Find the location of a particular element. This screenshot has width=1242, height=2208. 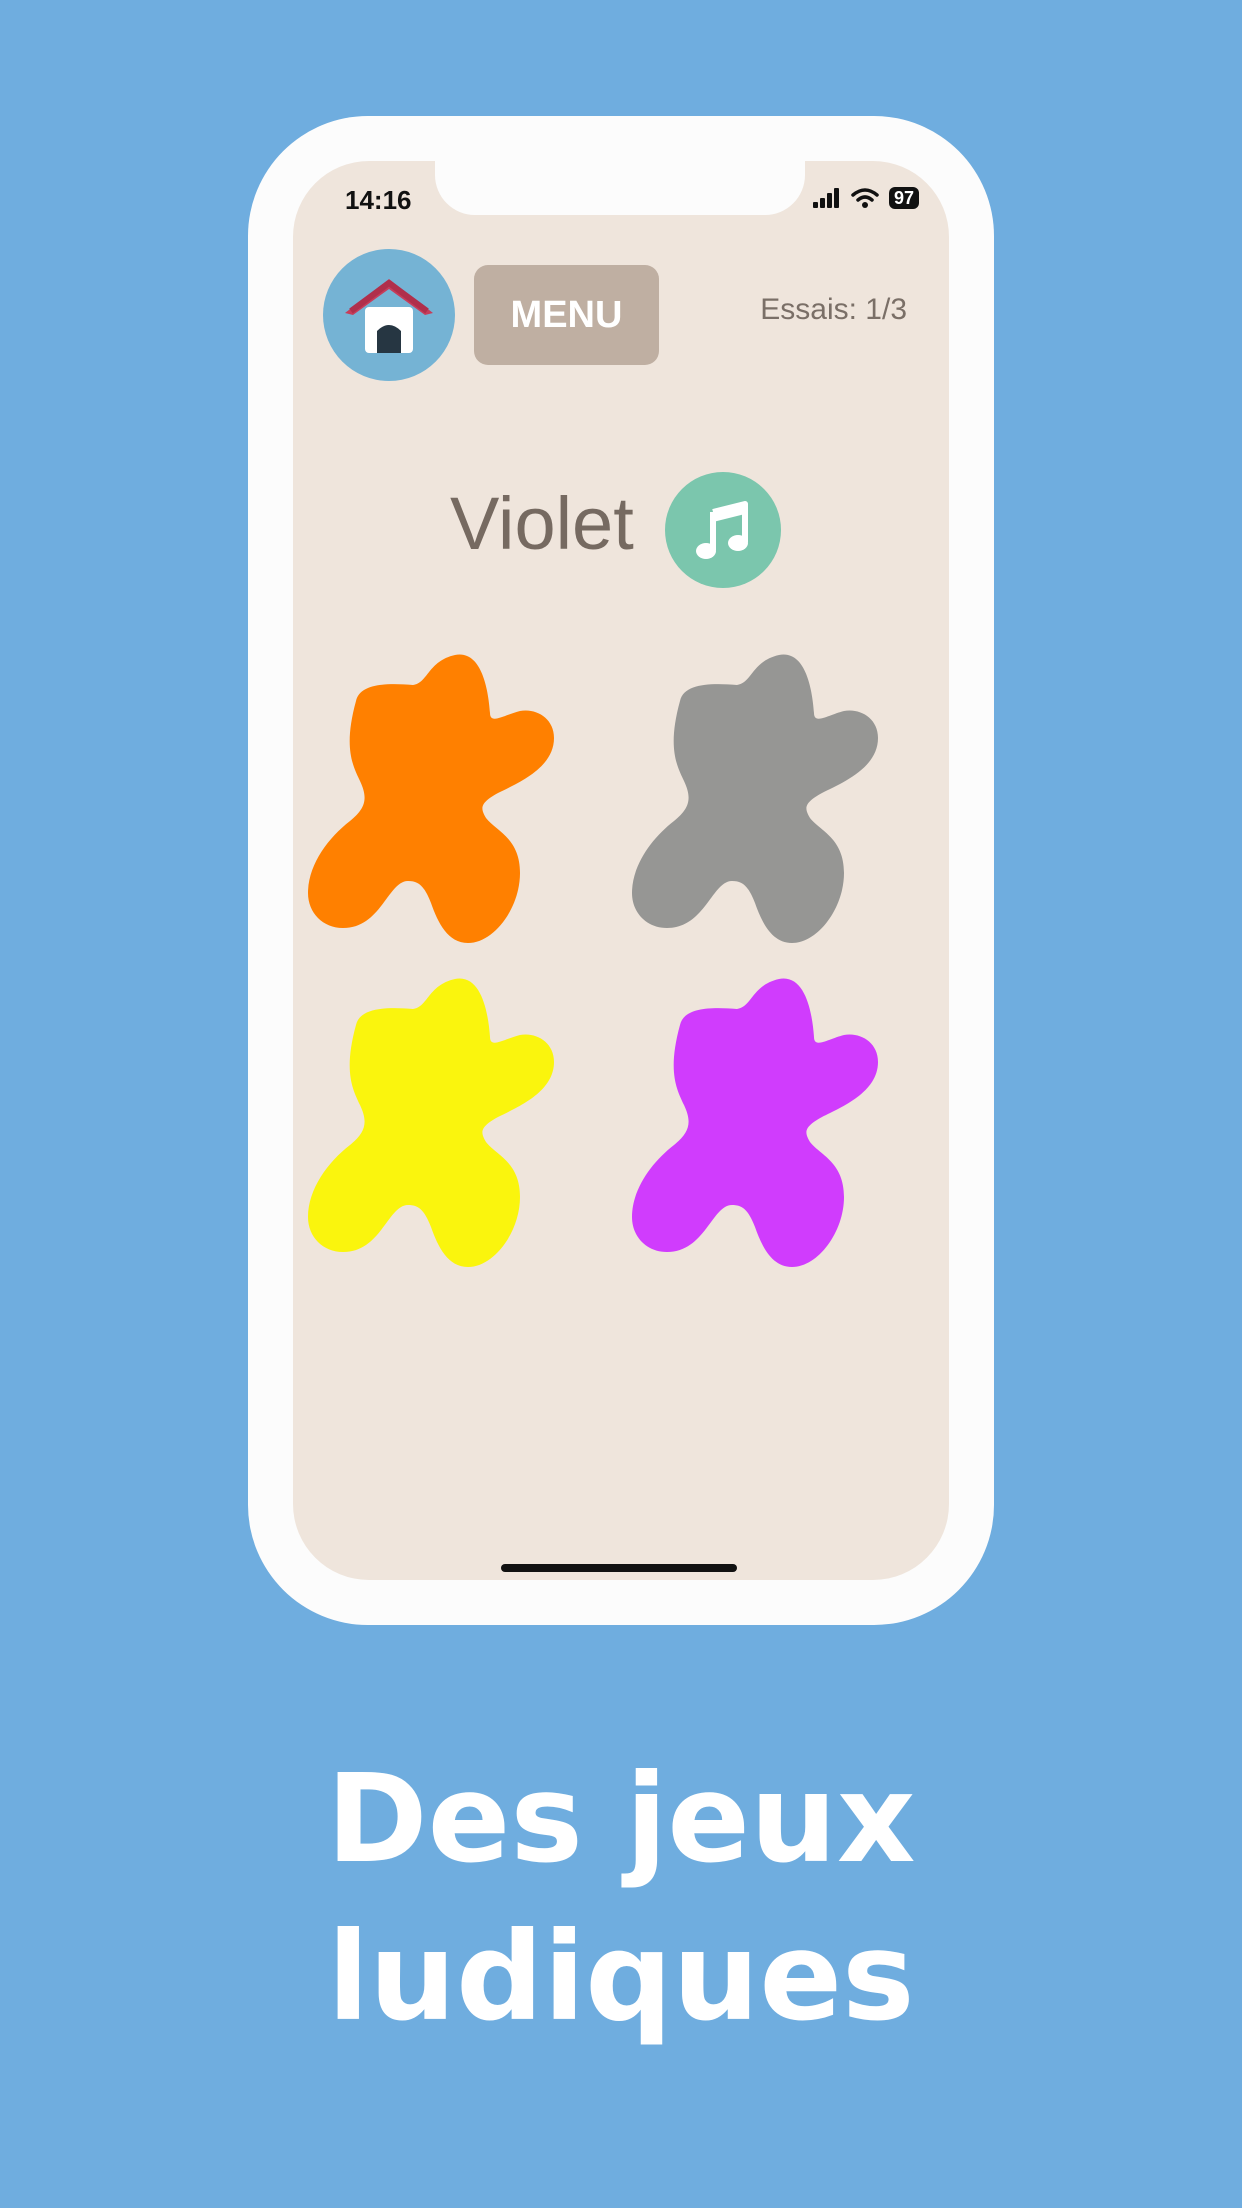

caption-line-1: Des jeux is located at coordinates (621, 1819).